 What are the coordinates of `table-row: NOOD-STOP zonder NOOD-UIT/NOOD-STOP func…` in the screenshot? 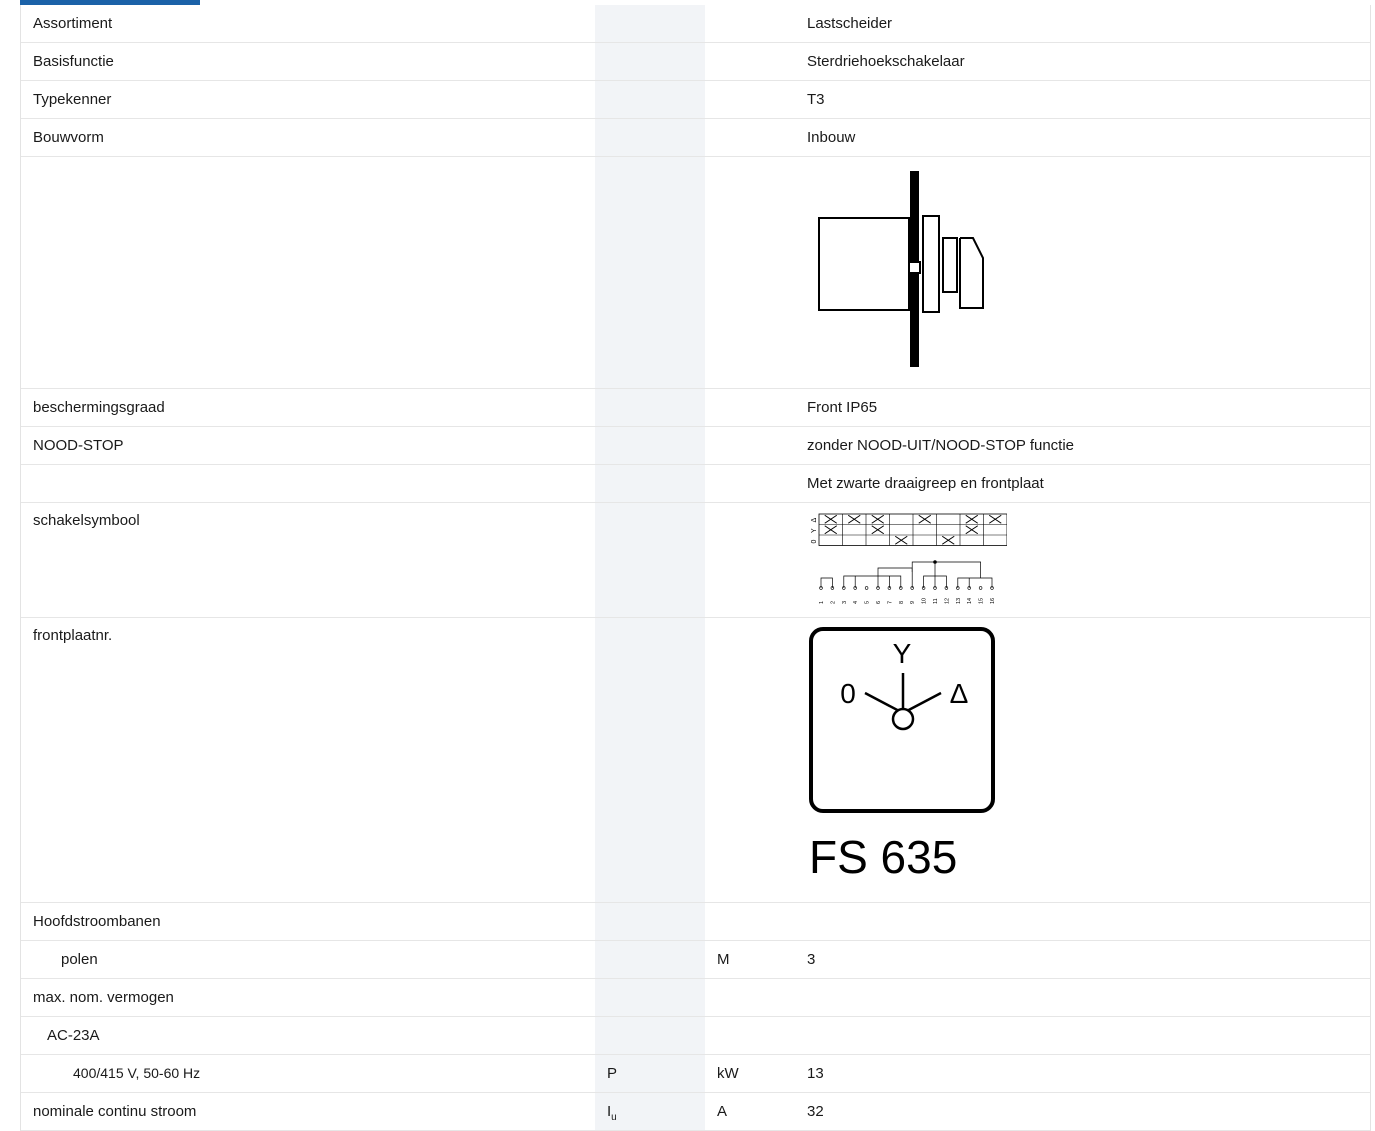 It's located at (695, 446).